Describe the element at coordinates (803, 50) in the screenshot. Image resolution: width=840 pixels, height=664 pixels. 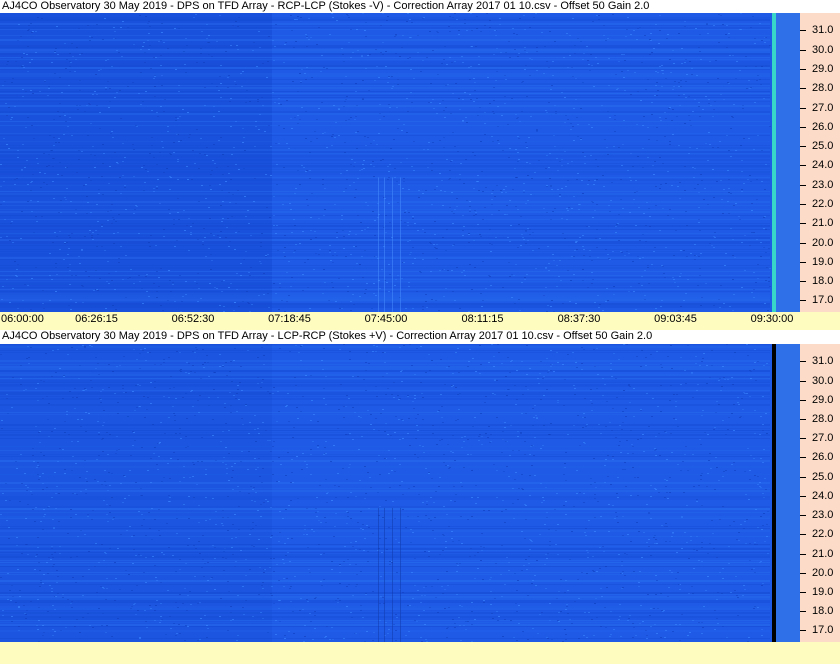
I see `y-tick-mark` at that location.